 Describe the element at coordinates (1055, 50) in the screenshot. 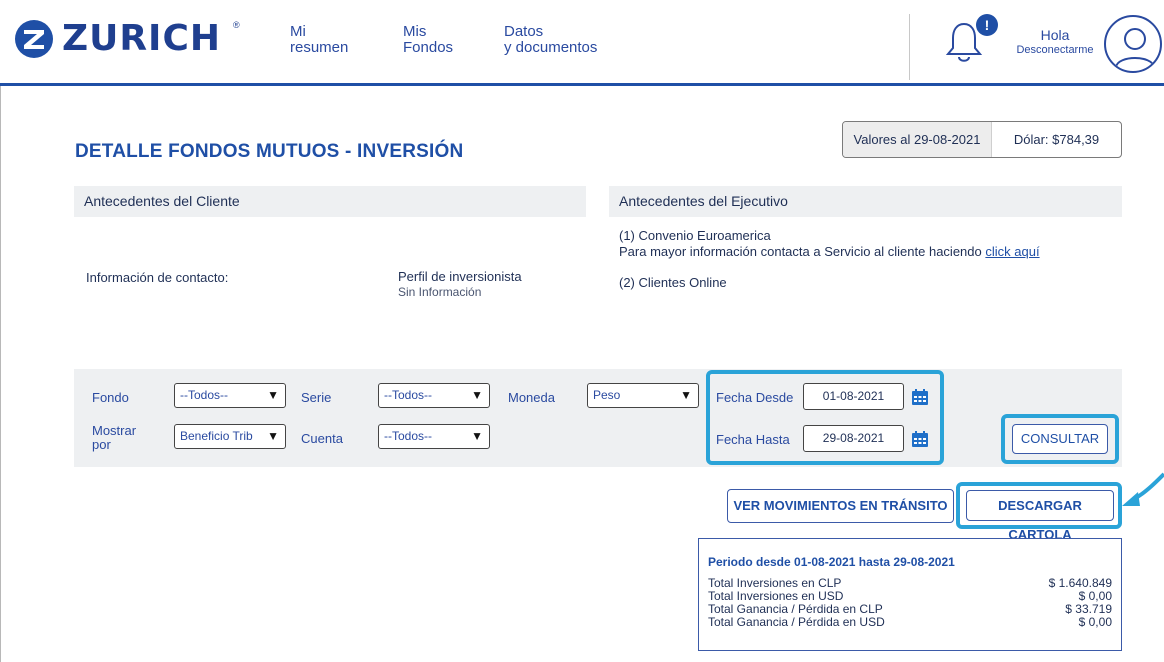

I see `logout-link: Desconectarme` at that location.